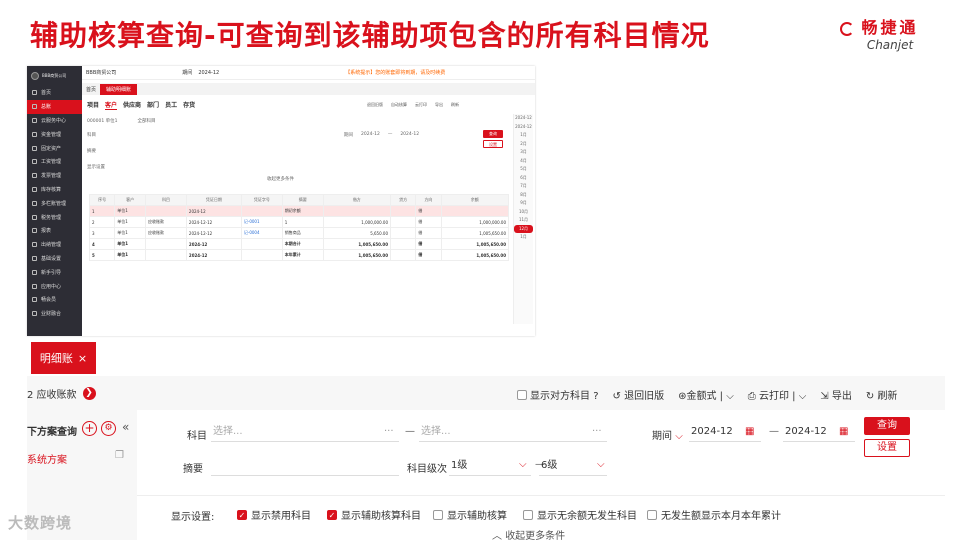 The width and height of the screenshot is (960, 540). What do you see at coordinates (493, 134) in the screenshot?
I see `mini-query-button: 查询` at bounding box center [493, 134].